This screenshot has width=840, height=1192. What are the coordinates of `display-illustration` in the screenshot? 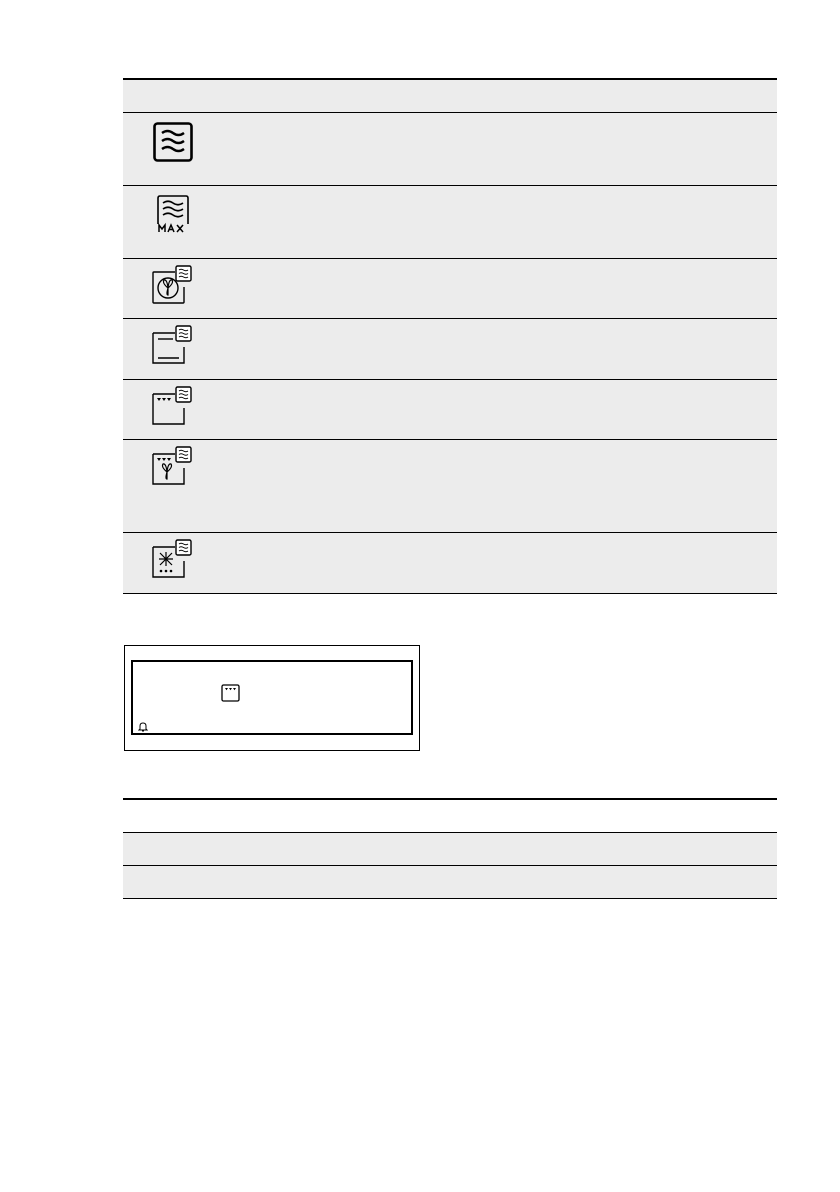 It's located at (272, 698).